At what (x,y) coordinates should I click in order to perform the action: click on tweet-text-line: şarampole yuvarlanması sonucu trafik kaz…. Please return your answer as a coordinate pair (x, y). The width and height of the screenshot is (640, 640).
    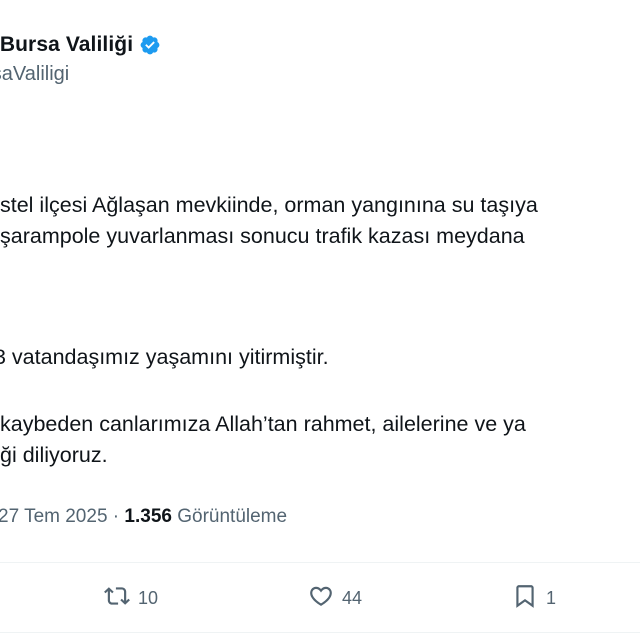
    Looking at the image, I should click on (262, 236).